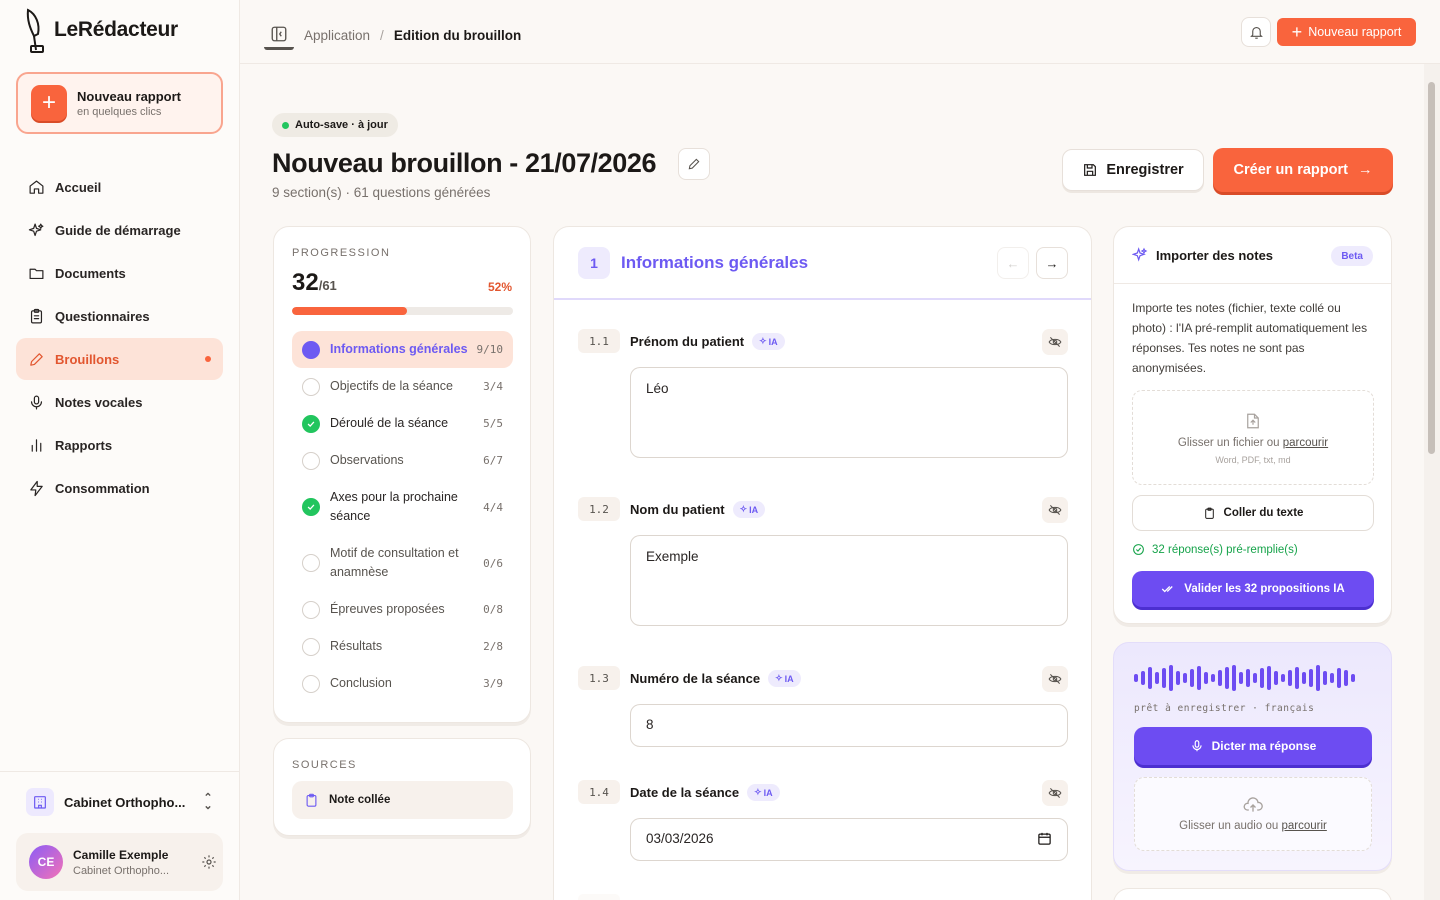 The image size is (1440, 900). Describe the element at coordinates (715, 678) in the screenshot. I see `question-label: Numéro de la séance ✧ IA` at that location.